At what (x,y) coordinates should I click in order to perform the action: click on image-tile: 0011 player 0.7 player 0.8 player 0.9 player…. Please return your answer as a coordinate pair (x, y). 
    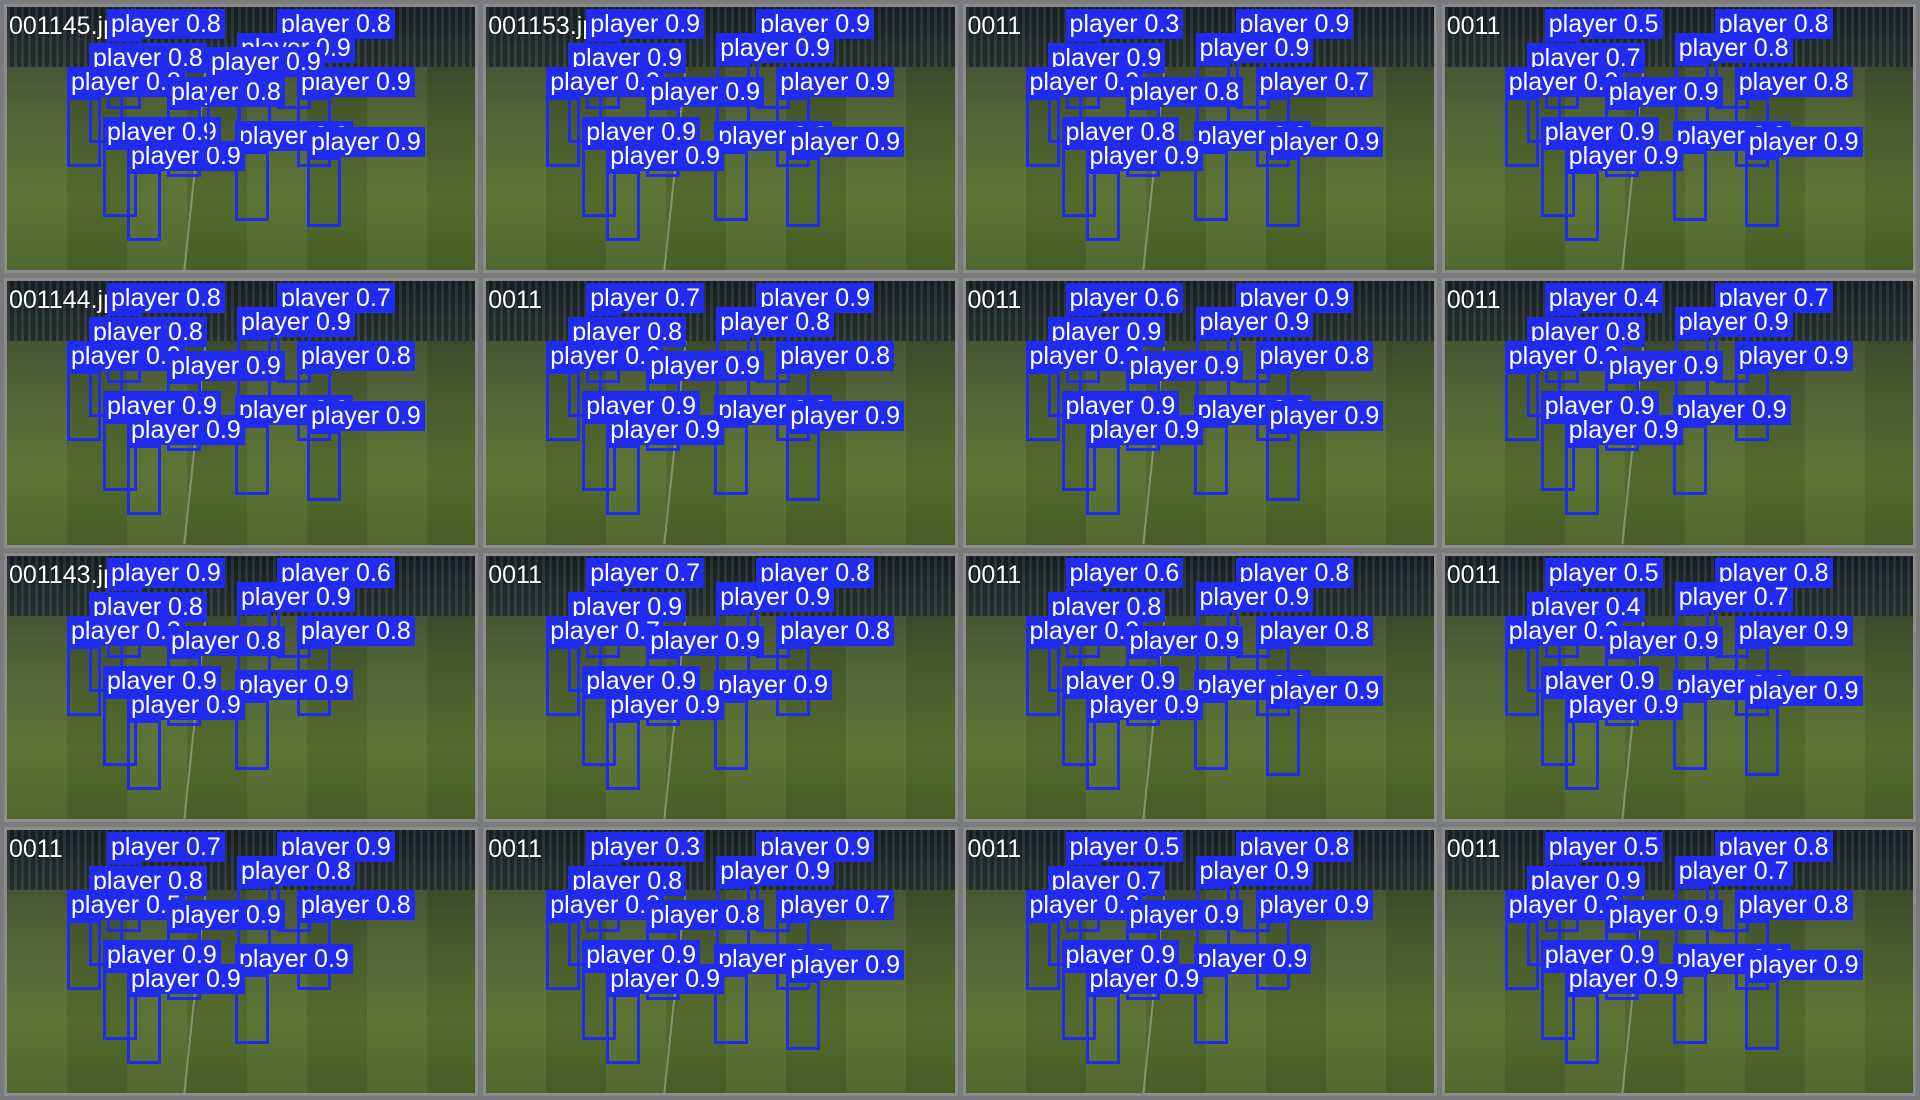
    Looking at the image, I should click on (720, 687).